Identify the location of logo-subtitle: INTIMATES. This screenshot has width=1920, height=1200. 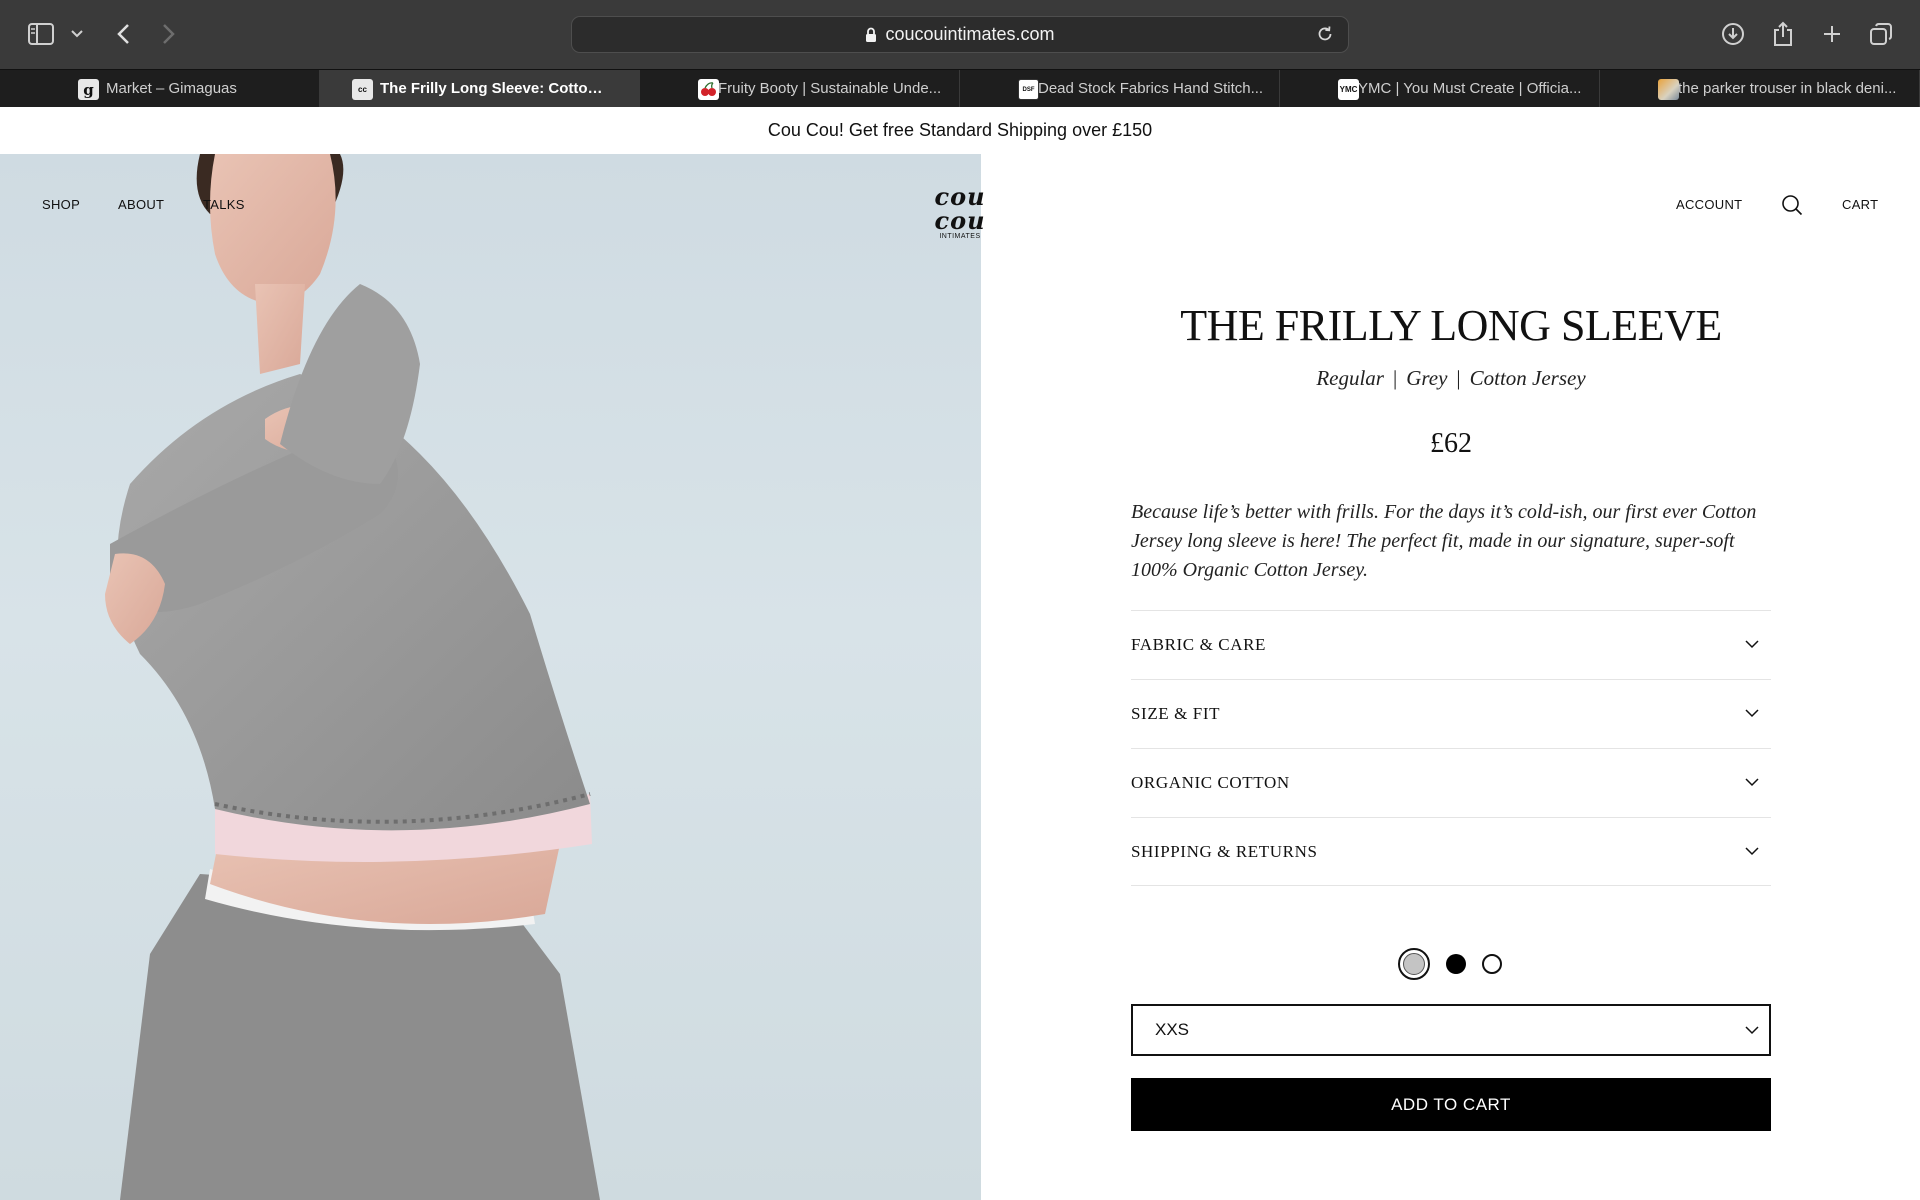
(960, 236).